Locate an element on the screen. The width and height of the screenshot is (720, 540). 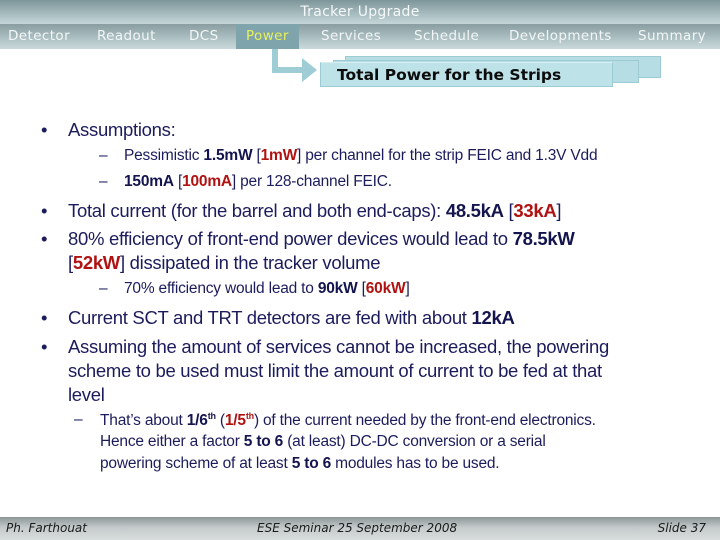
sub-bullet-efficiency-70: 70% efficiency would lead to 90kW [60kW] is located at coordinates (267, 288).